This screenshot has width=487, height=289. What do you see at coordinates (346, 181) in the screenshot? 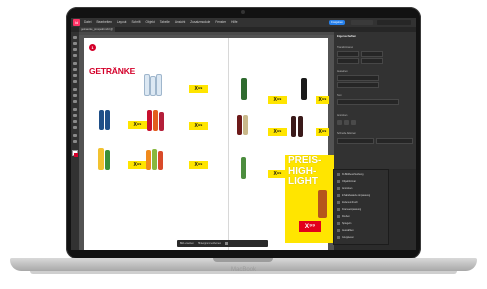
I see `context-menu-item: Objektformat` at bounding box center [346, 181].